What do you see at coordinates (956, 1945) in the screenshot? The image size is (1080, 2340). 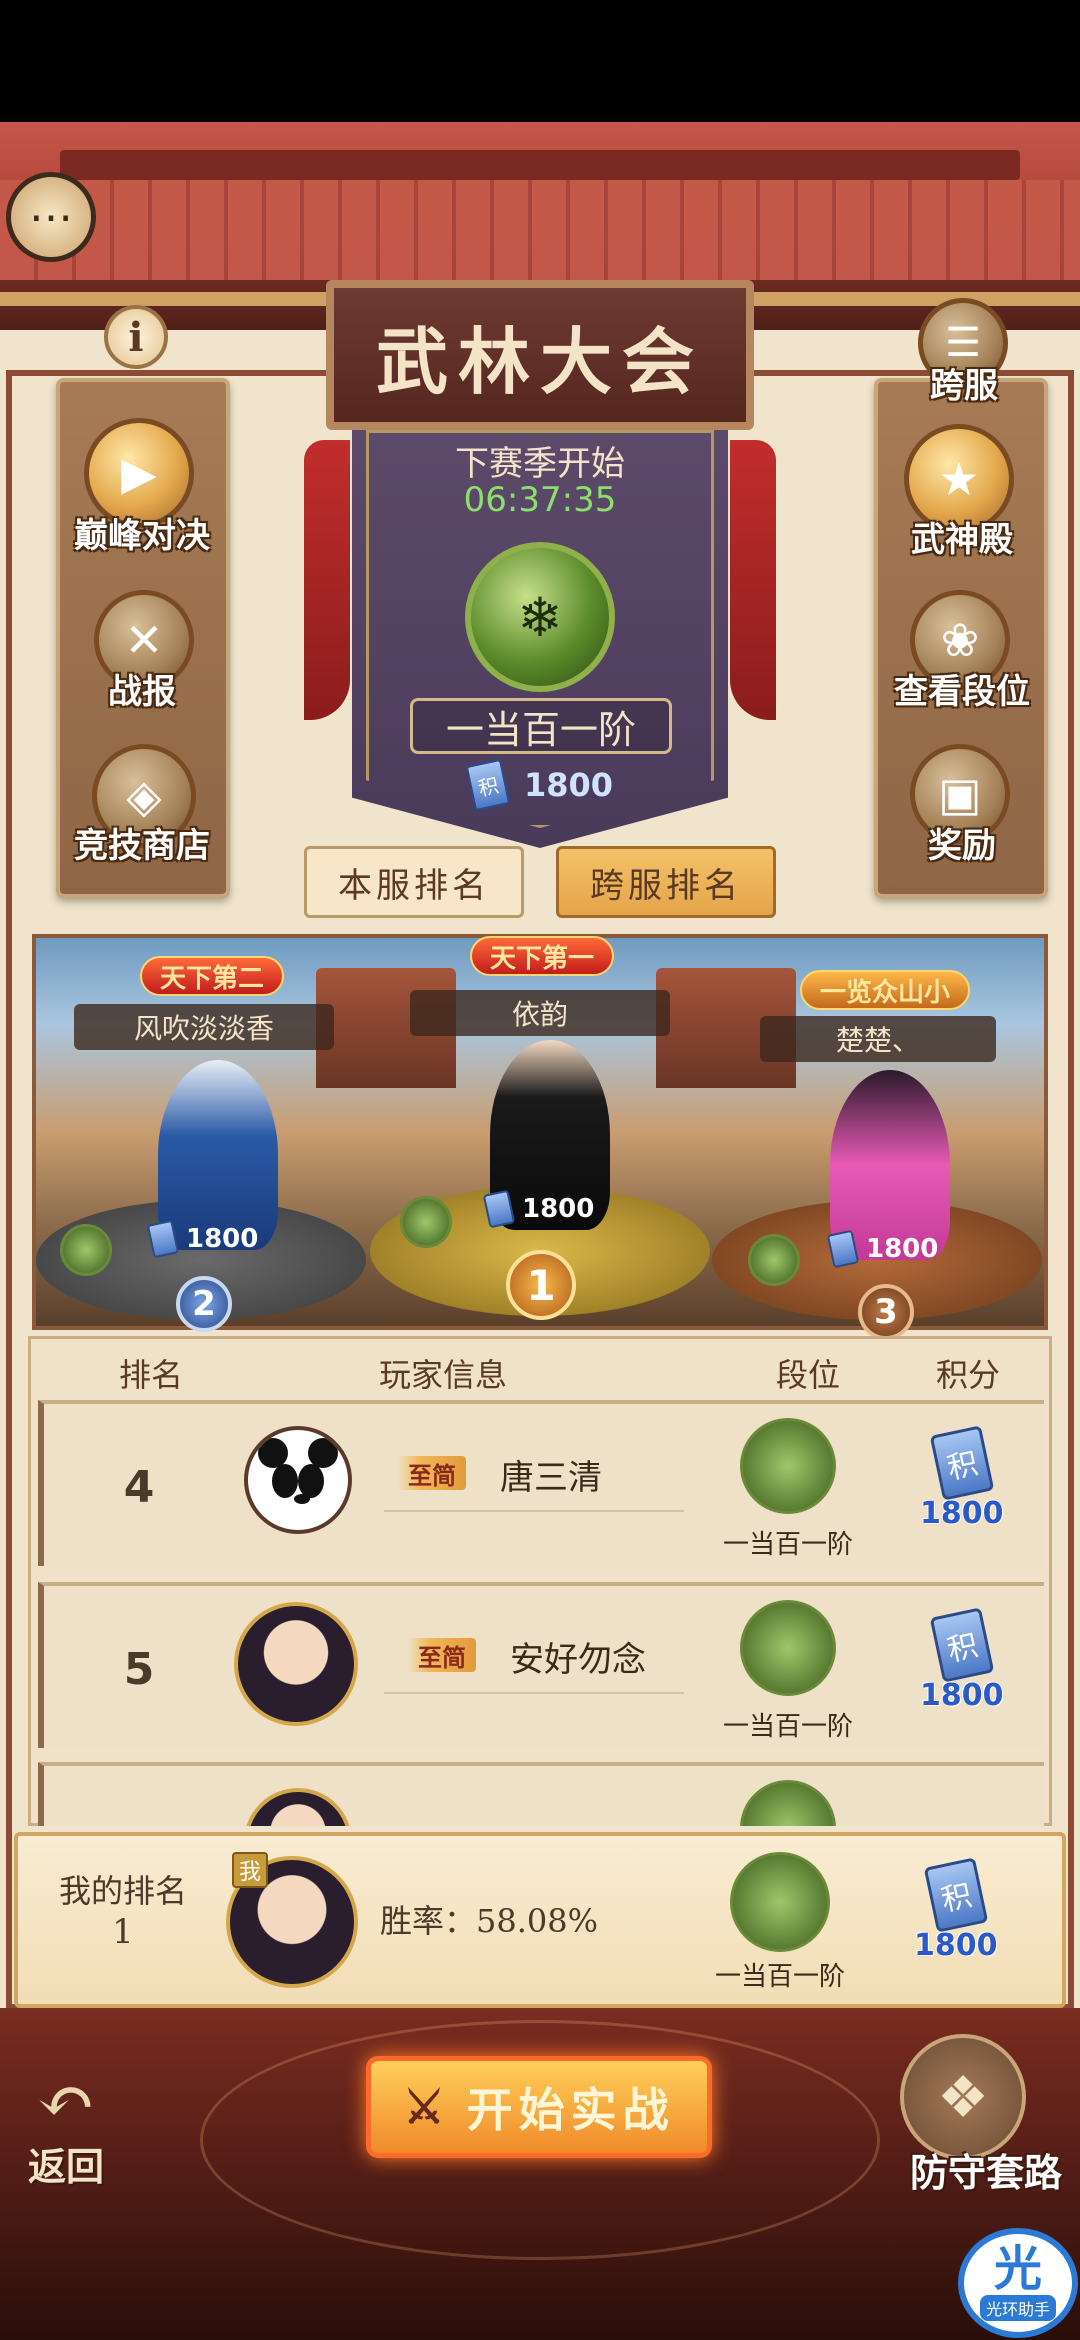 I see `my-score-value: 1800` at bounding box center [956, 1945].